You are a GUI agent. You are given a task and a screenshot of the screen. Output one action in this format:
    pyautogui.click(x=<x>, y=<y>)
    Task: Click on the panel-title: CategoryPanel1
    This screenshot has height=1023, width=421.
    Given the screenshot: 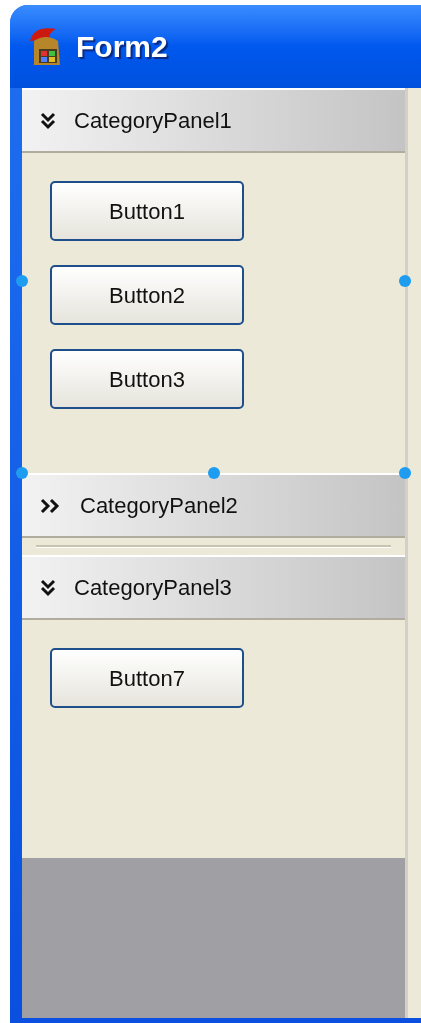 What is the action you would take?
    pyautogui.click(x=153, y=121)
    